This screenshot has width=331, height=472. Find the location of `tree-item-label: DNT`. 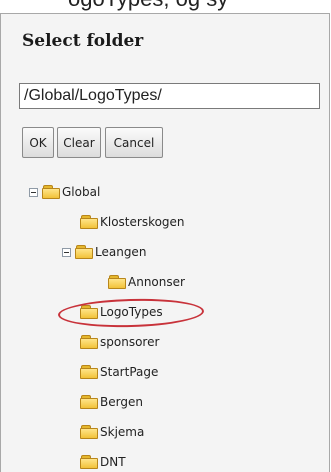

tree-item-label: DNT is located at coordinates (113, 462).